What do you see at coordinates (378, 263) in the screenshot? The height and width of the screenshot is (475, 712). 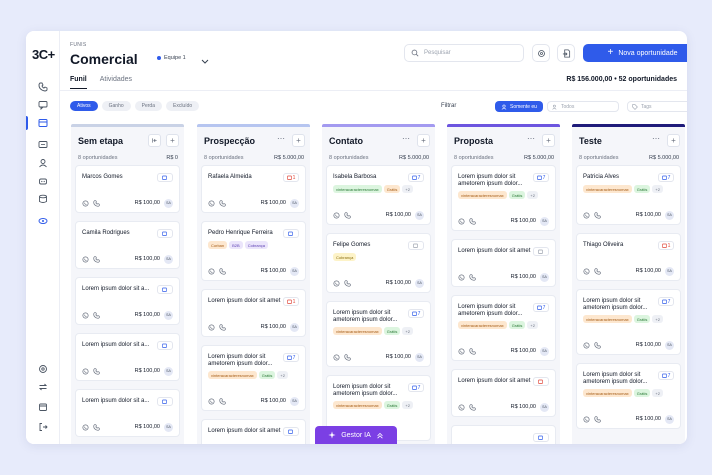 I see `opportunity-card: Felipe Gomes Cobrança R$ 100,00 SA` at bounding box center [378, 263].